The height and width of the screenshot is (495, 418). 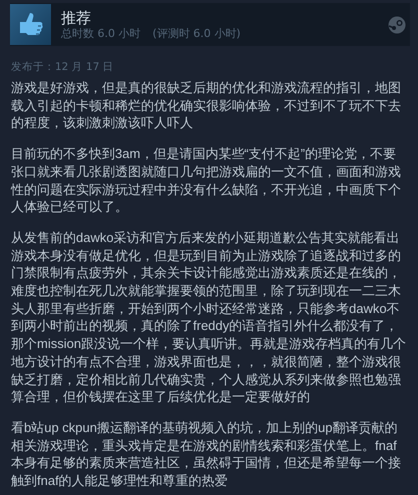 I want to click on playtime-total: 总时数 6.0 小时, so click(x=100, y=33).